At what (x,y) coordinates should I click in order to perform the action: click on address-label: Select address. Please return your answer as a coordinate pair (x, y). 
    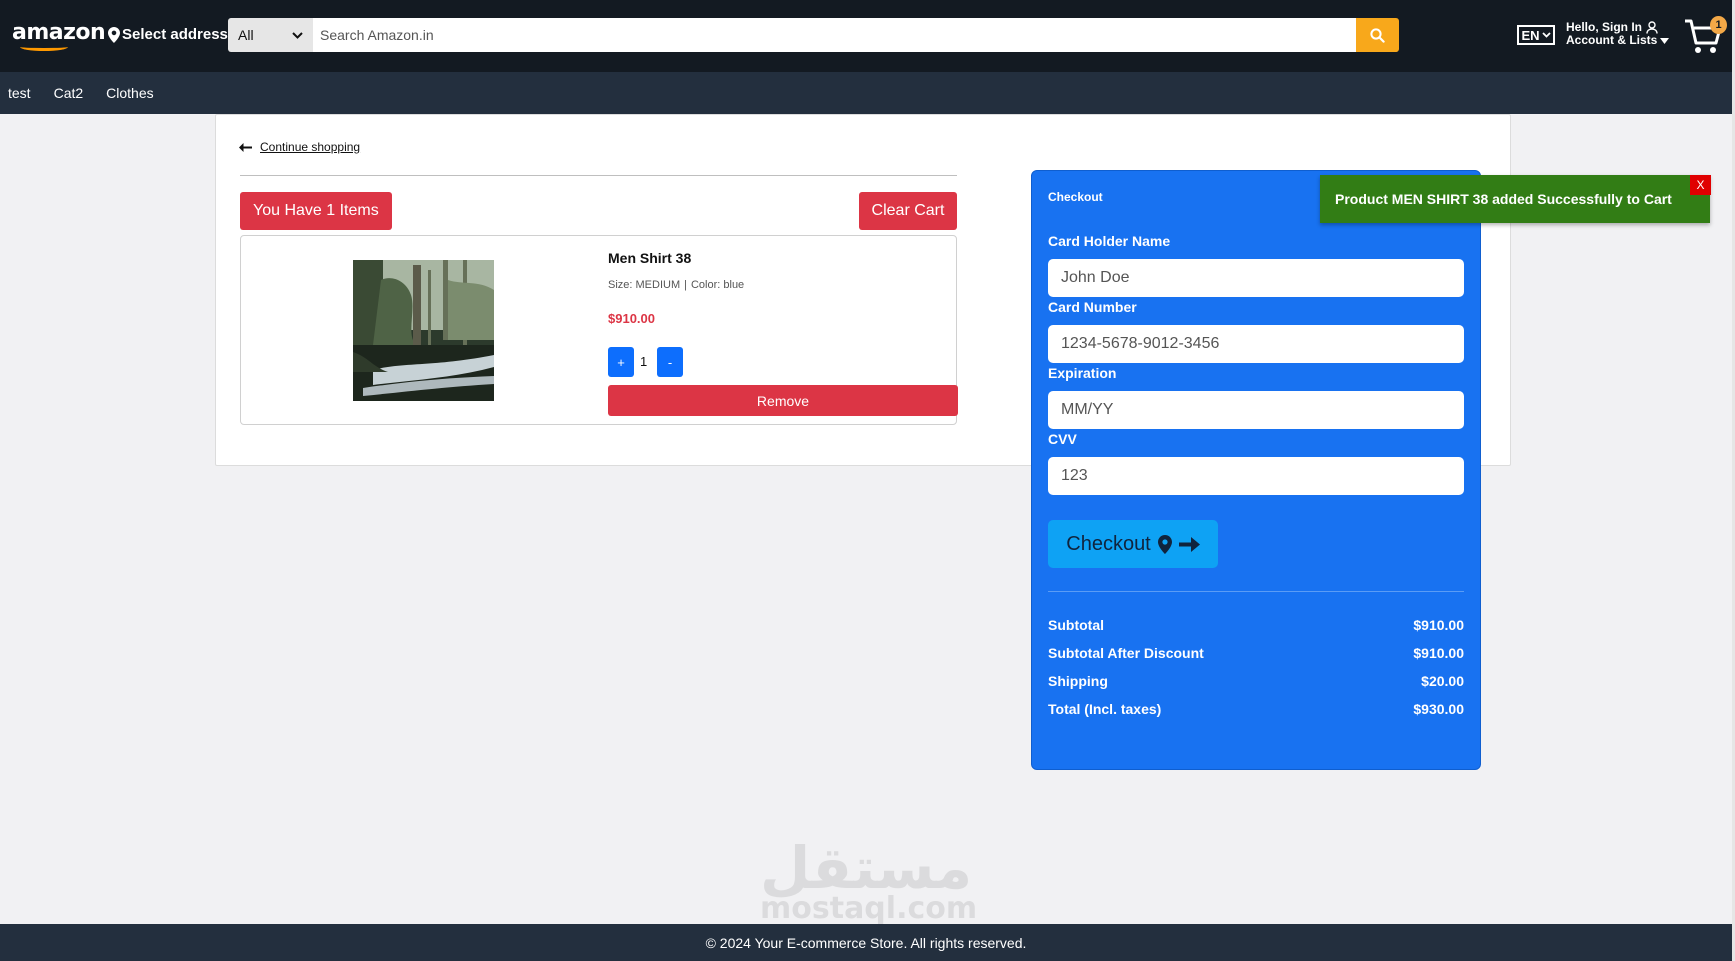
    Looking at the image, I should click on (175, 34).